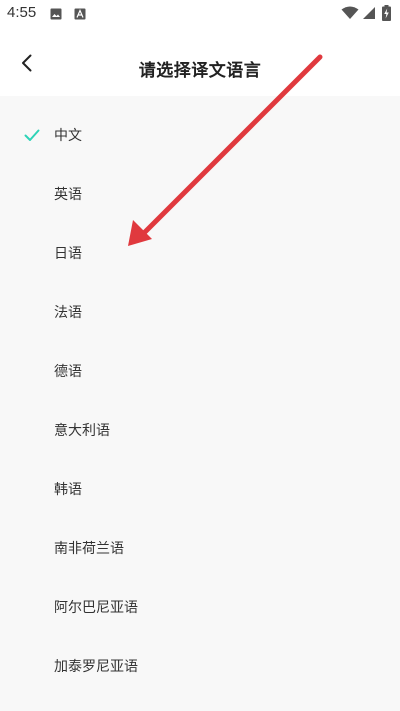 The height and width of the screenshot is (711, 400). What do you see at coordinates (200, 312) in the screenshot?
I see `language-item-french: 法语` at bounding box center [200, 312].